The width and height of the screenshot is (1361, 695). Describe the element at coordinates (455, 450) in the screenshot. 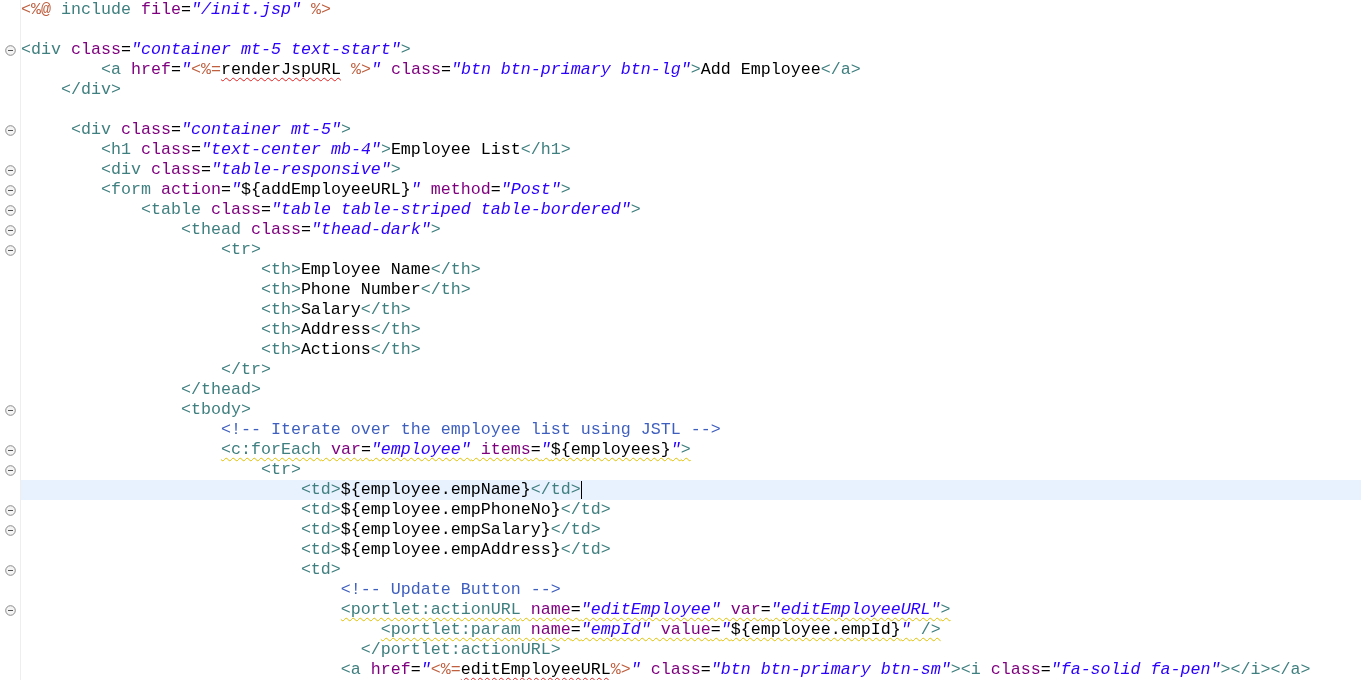

I see `code-line: <c:forEach var="employee" items="${employees}">` at that location.